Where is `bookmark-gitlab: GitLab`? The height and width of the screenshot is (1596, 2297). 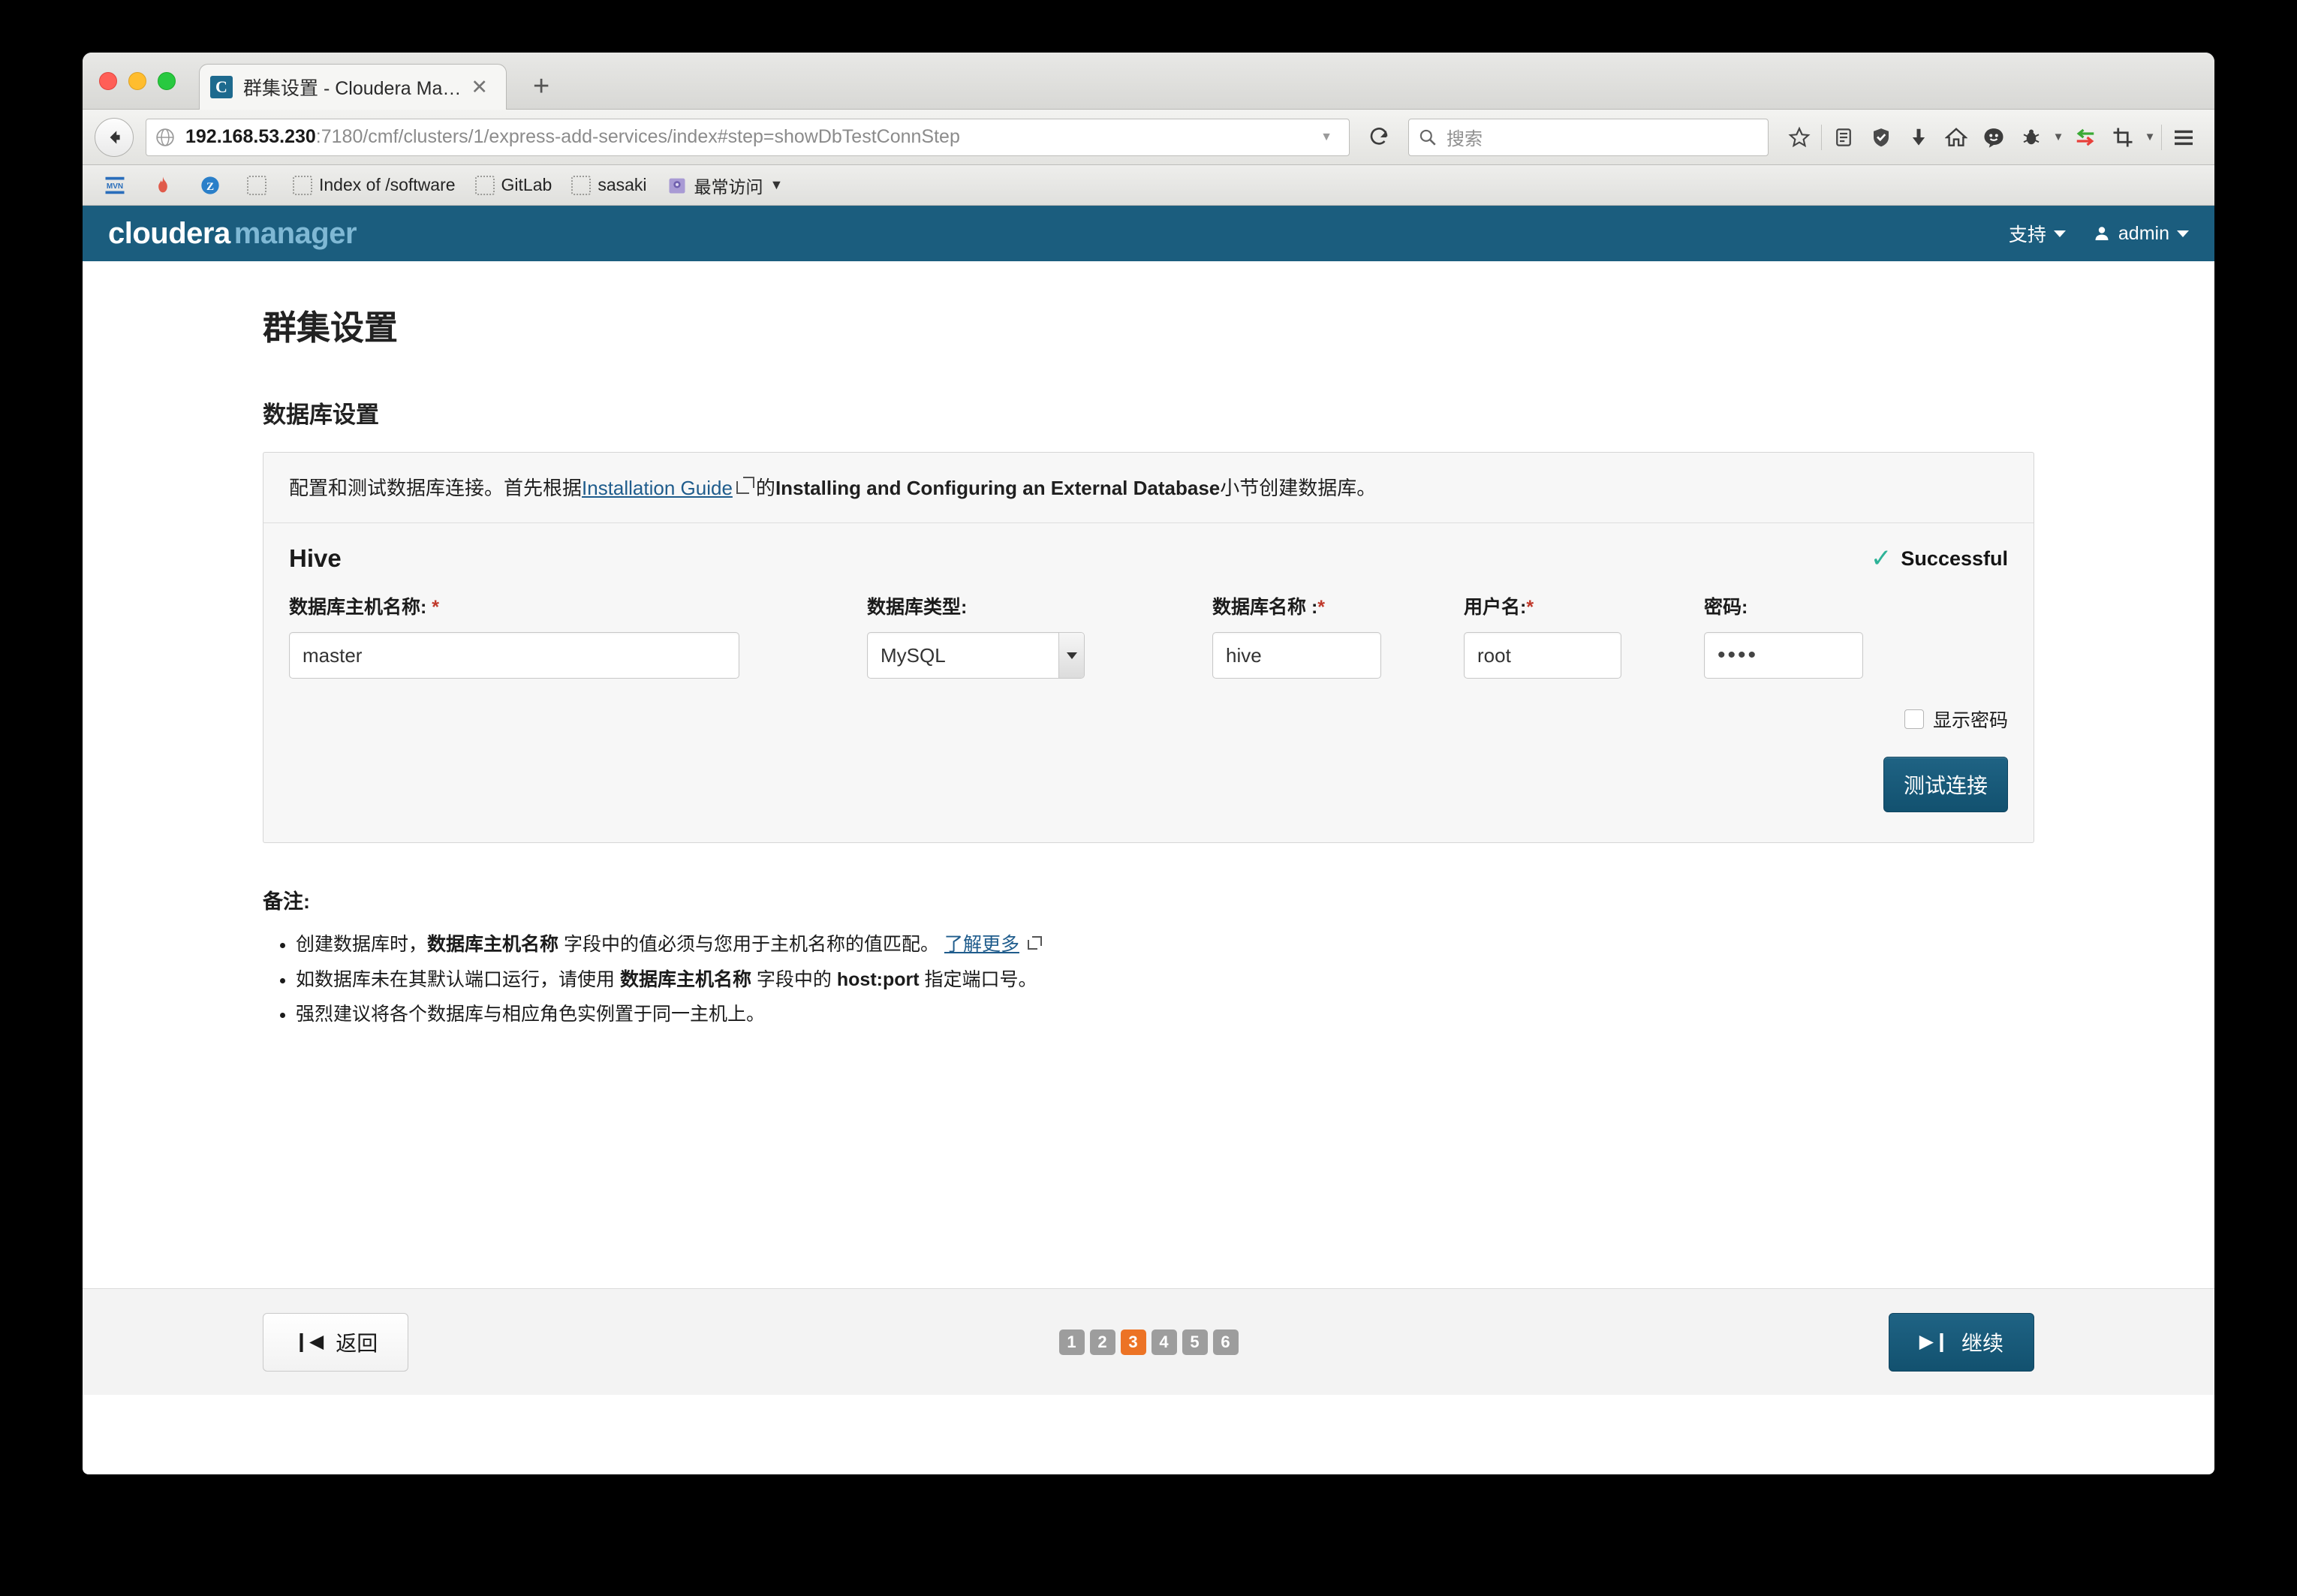
bookmark-gitlab: GitLab is located at coordinates (514, 185).